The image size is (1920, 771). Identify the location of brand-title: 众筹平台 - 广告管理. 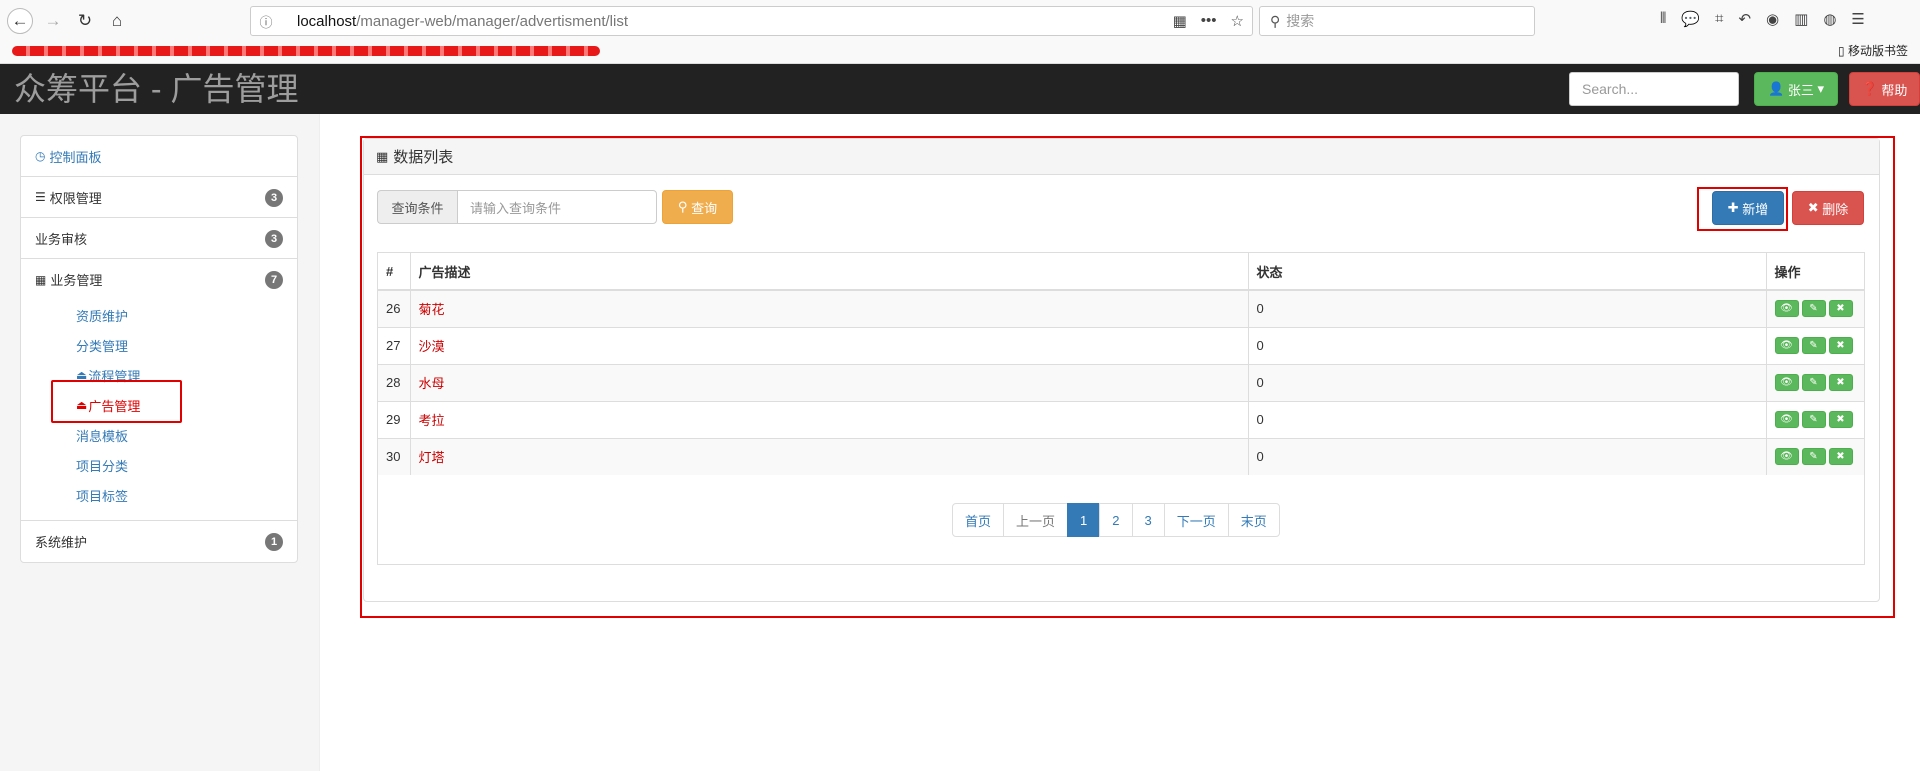
(156, 89).